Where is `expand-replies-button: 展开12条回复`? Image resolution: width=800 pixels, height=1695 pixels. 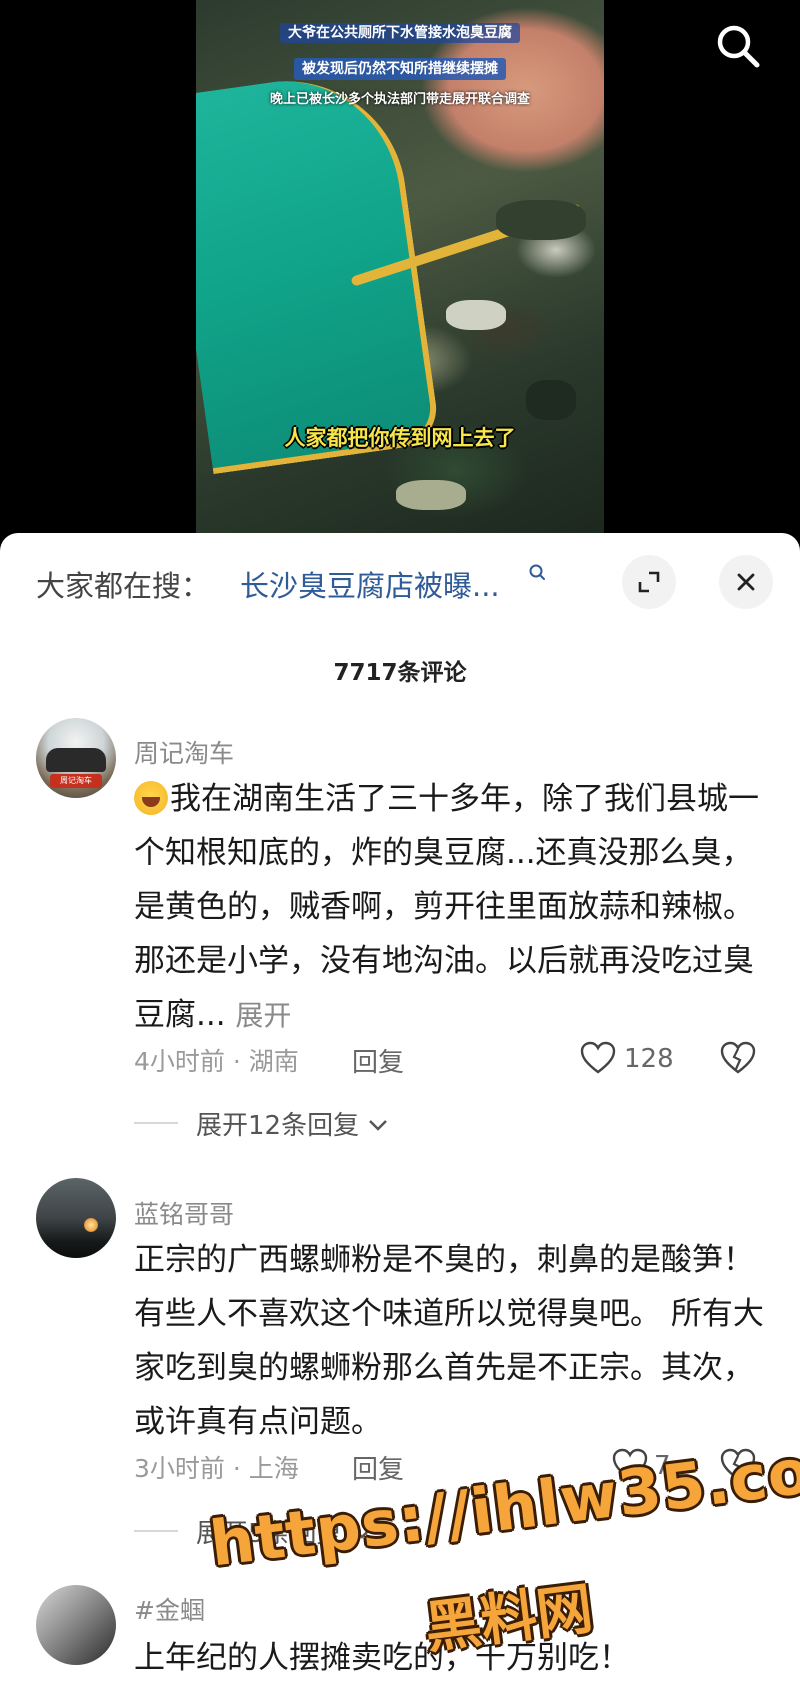
expand-replies-button: 展开12条回复 is located at coordinates (292, 1123).